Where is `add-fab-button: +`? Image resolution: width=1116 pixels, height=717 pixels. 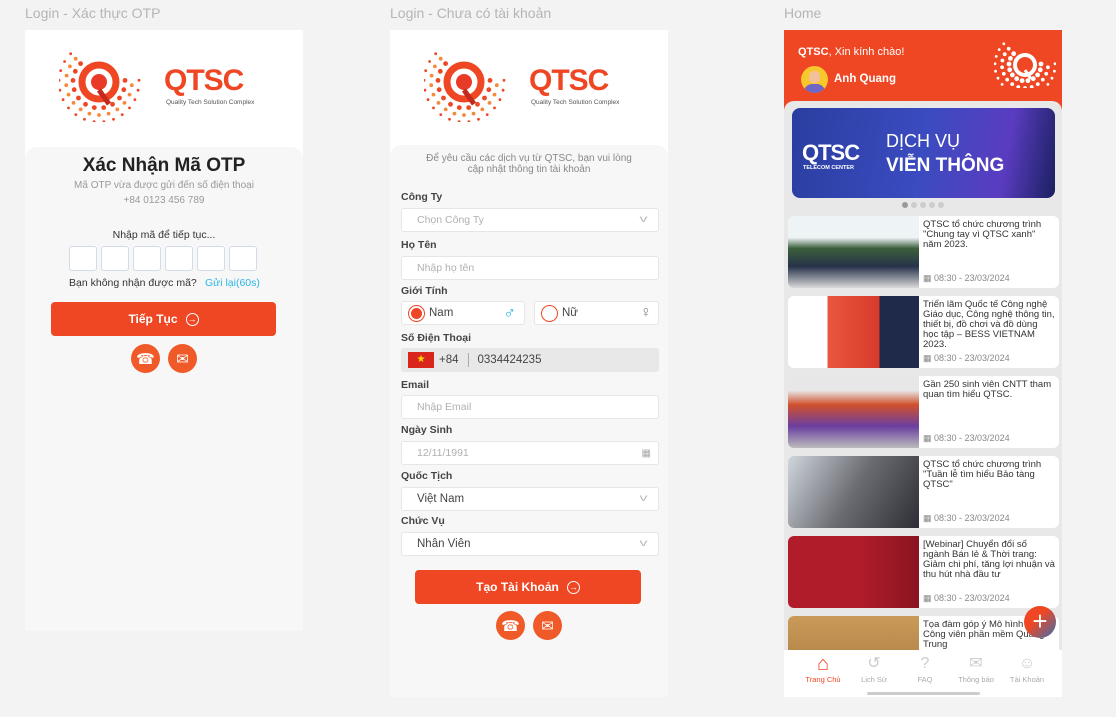 add-fab-button: + is located at coordinates (1040, 622).